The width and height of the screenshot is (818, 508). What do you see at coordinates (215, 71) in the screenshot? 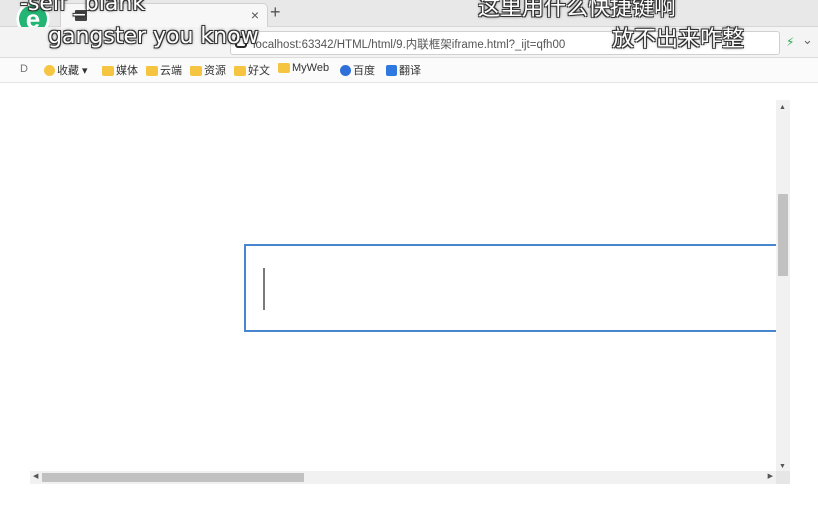
I see `bookmark-label: 资源` at bounding box center [215, 71].